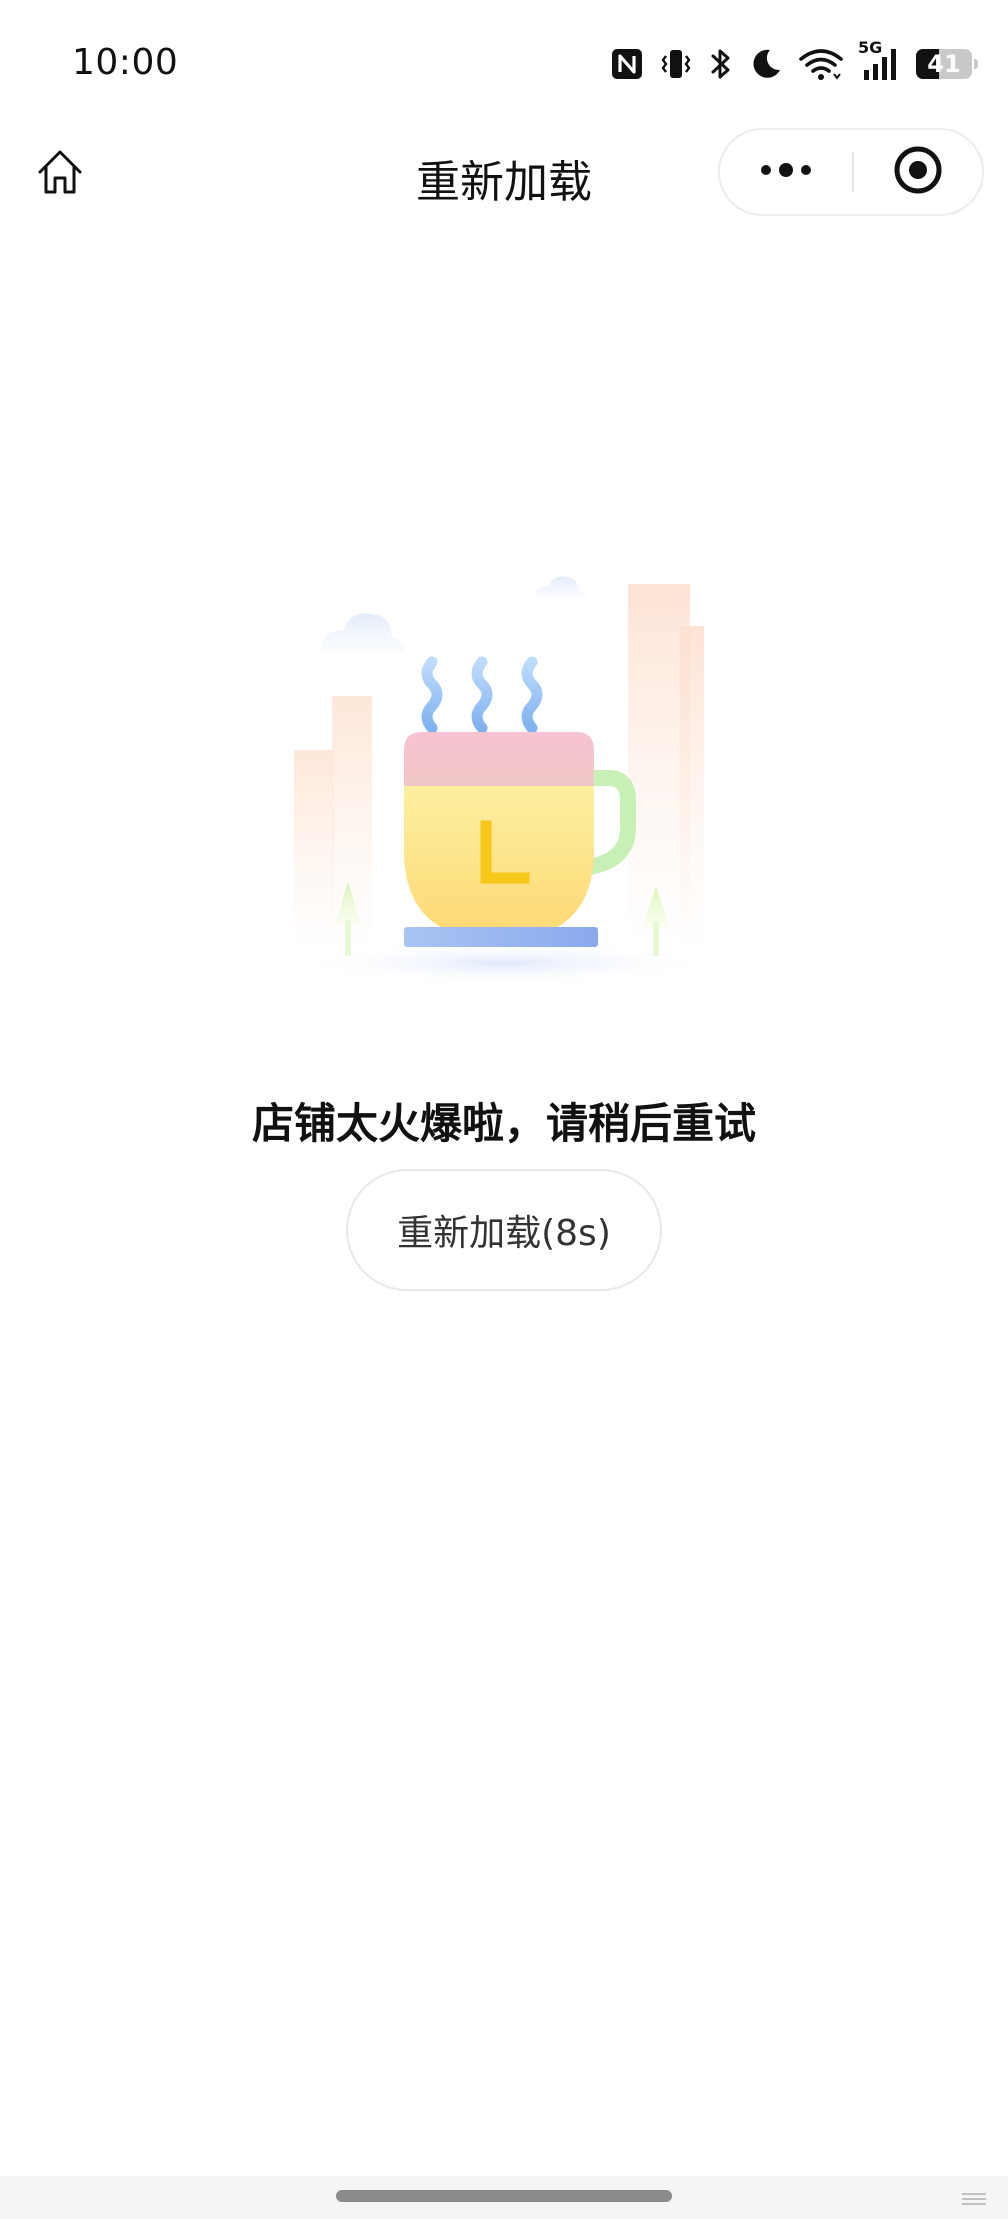 The width and height of the screenshot is (1008, 2219). I want to click on close-mini-program-button, so click(918, 172).